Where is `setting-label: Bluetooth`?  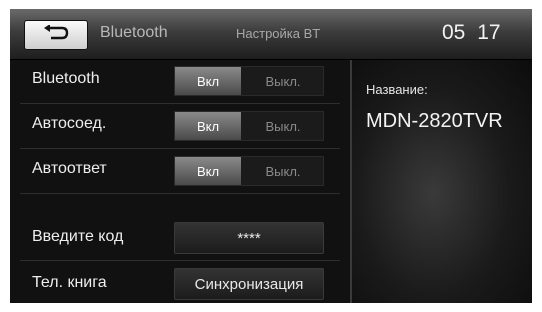
setting-label: Bluetooth is located at coordinates (66, 78).